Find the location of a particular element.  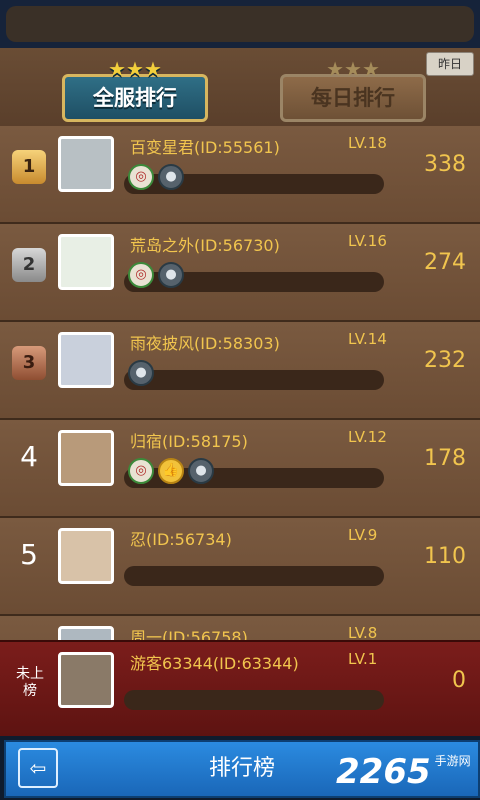

watermark-logo: 2265 手游网 is located at coordinates (403, 772).